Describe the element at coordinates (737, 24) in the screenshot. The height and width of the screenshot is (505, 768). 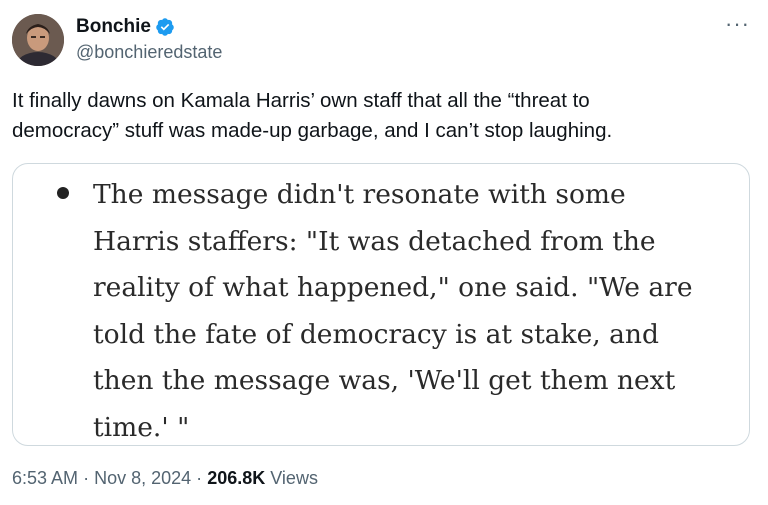
I see `more-options-icon: ···` at that location.